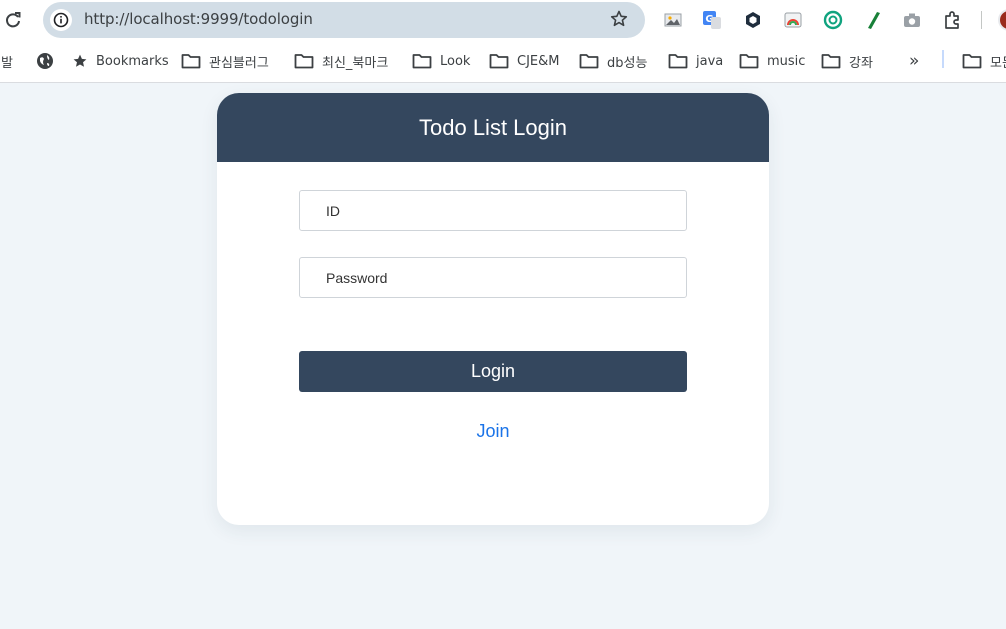 The width and height of the screenshot is (1006, 629). What do you see at coordinates (753, 20) in the screenshot?
I see `hexagon-extension-icon` at bounding box center [753, 20].